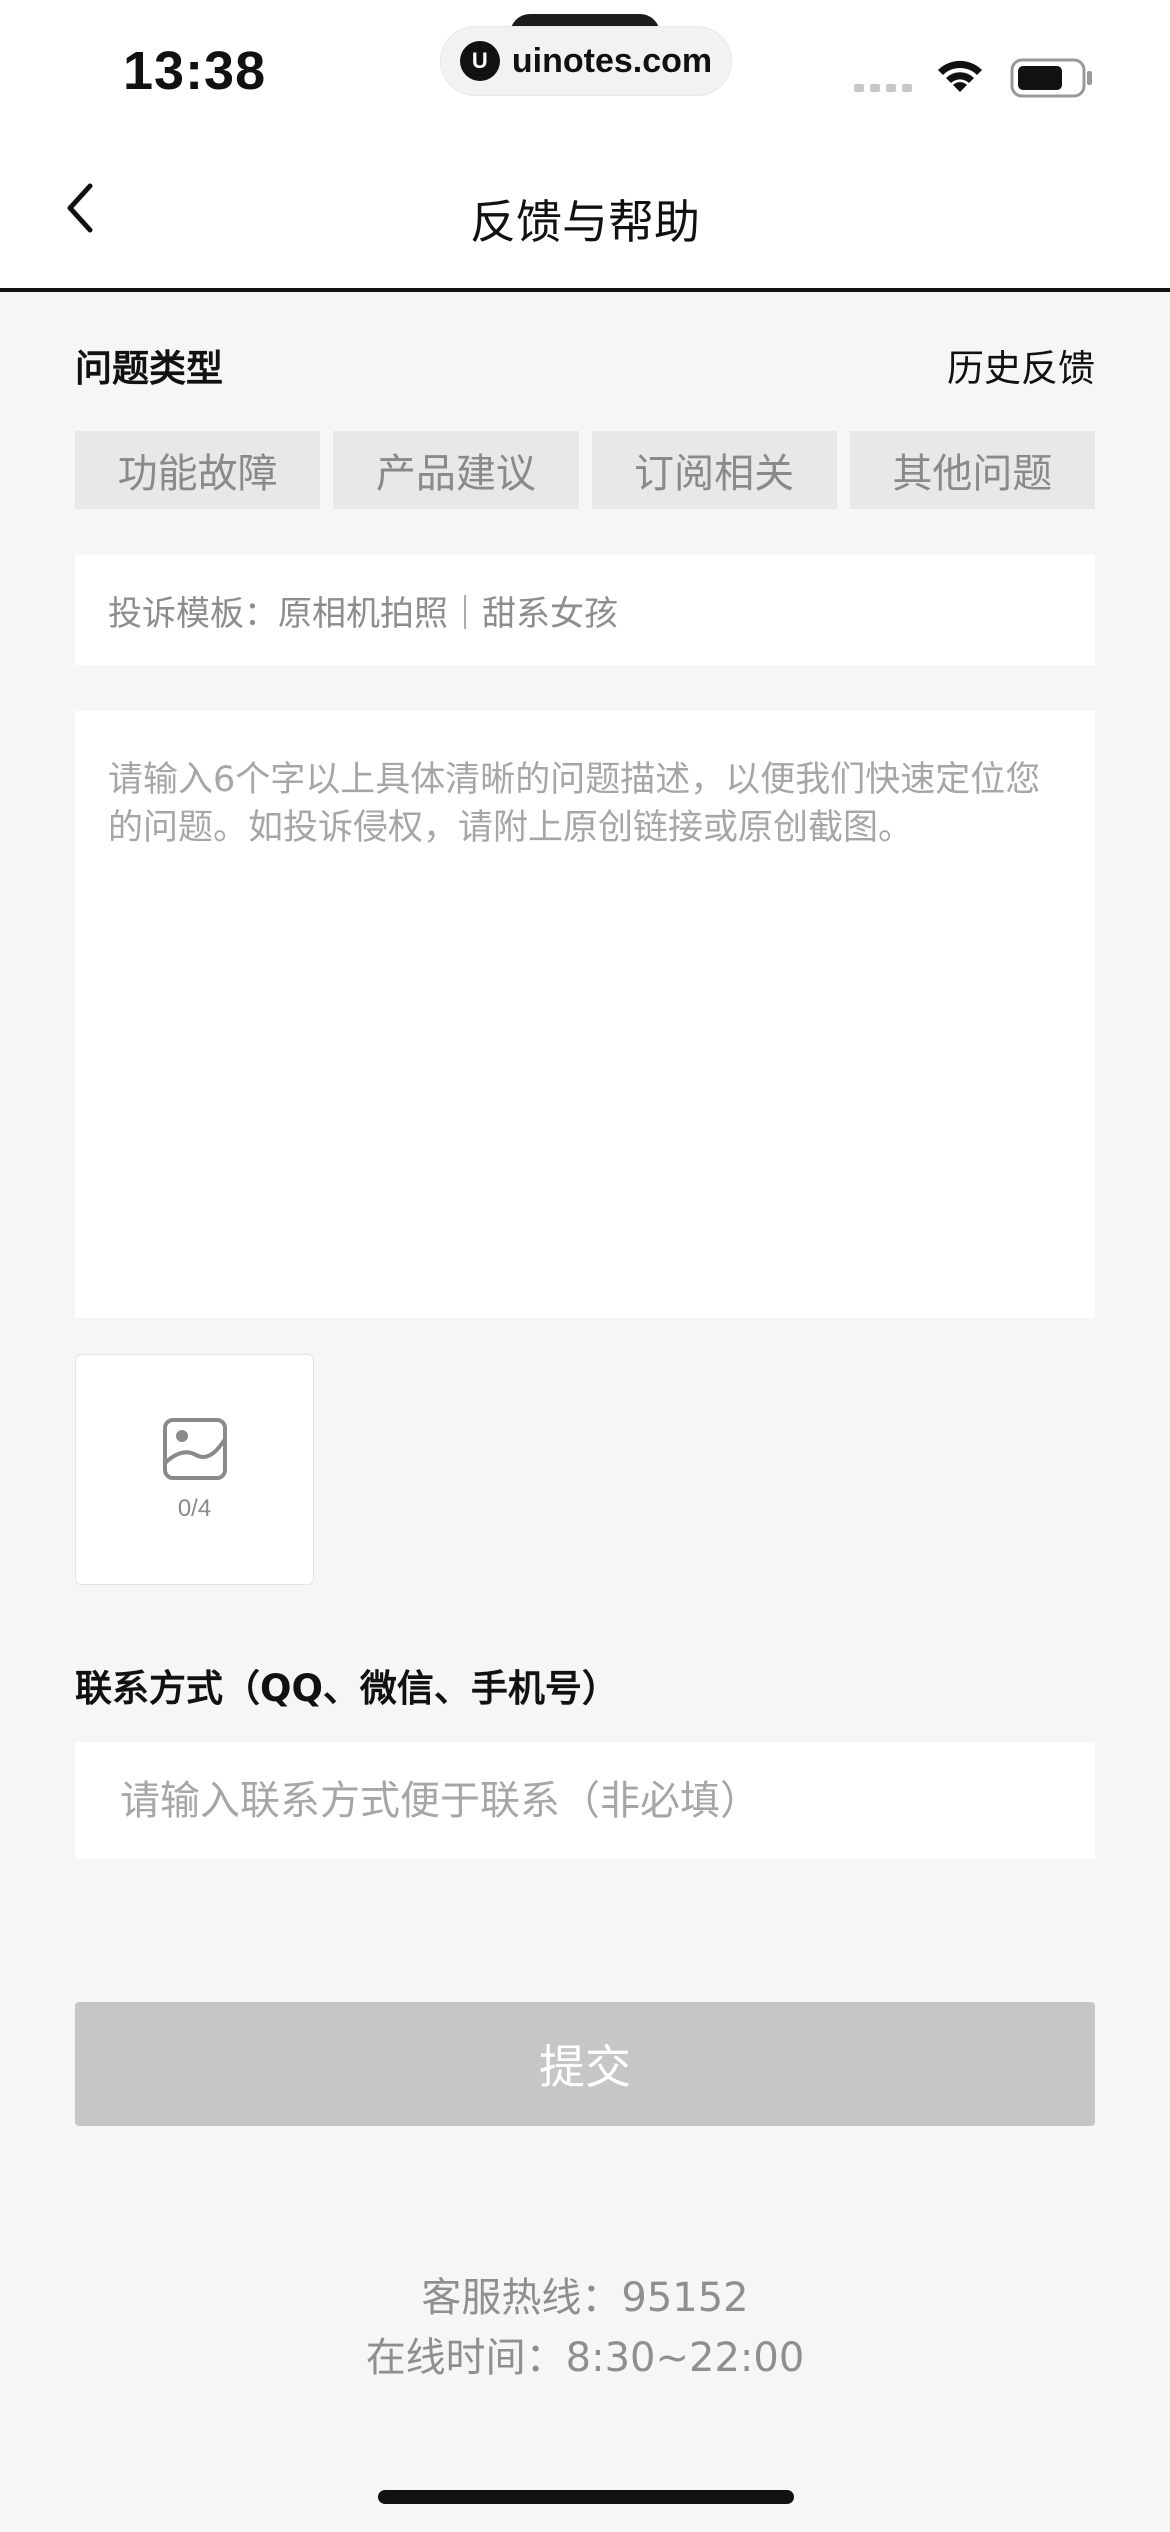 The width and height of the screenshot is (1170, 2532). I want to click on url-pill: U uinotes.com, so click(586, 61).